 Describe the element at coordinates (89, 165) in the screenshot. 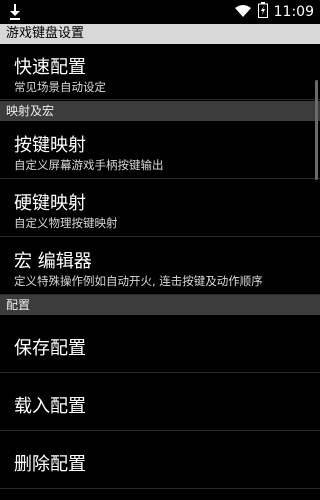

I see `key-mapping-subtitle: 自定义屏幕游戏手柄按键输出` at that location.